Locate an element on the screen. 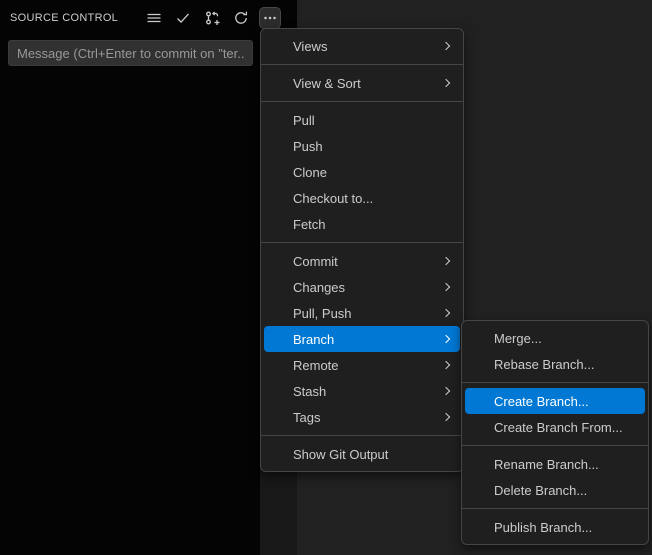 The height and width of the screenshot is (555, 652). source-control-header: SOURCE CONTROL is located at coordinates (148, 18).